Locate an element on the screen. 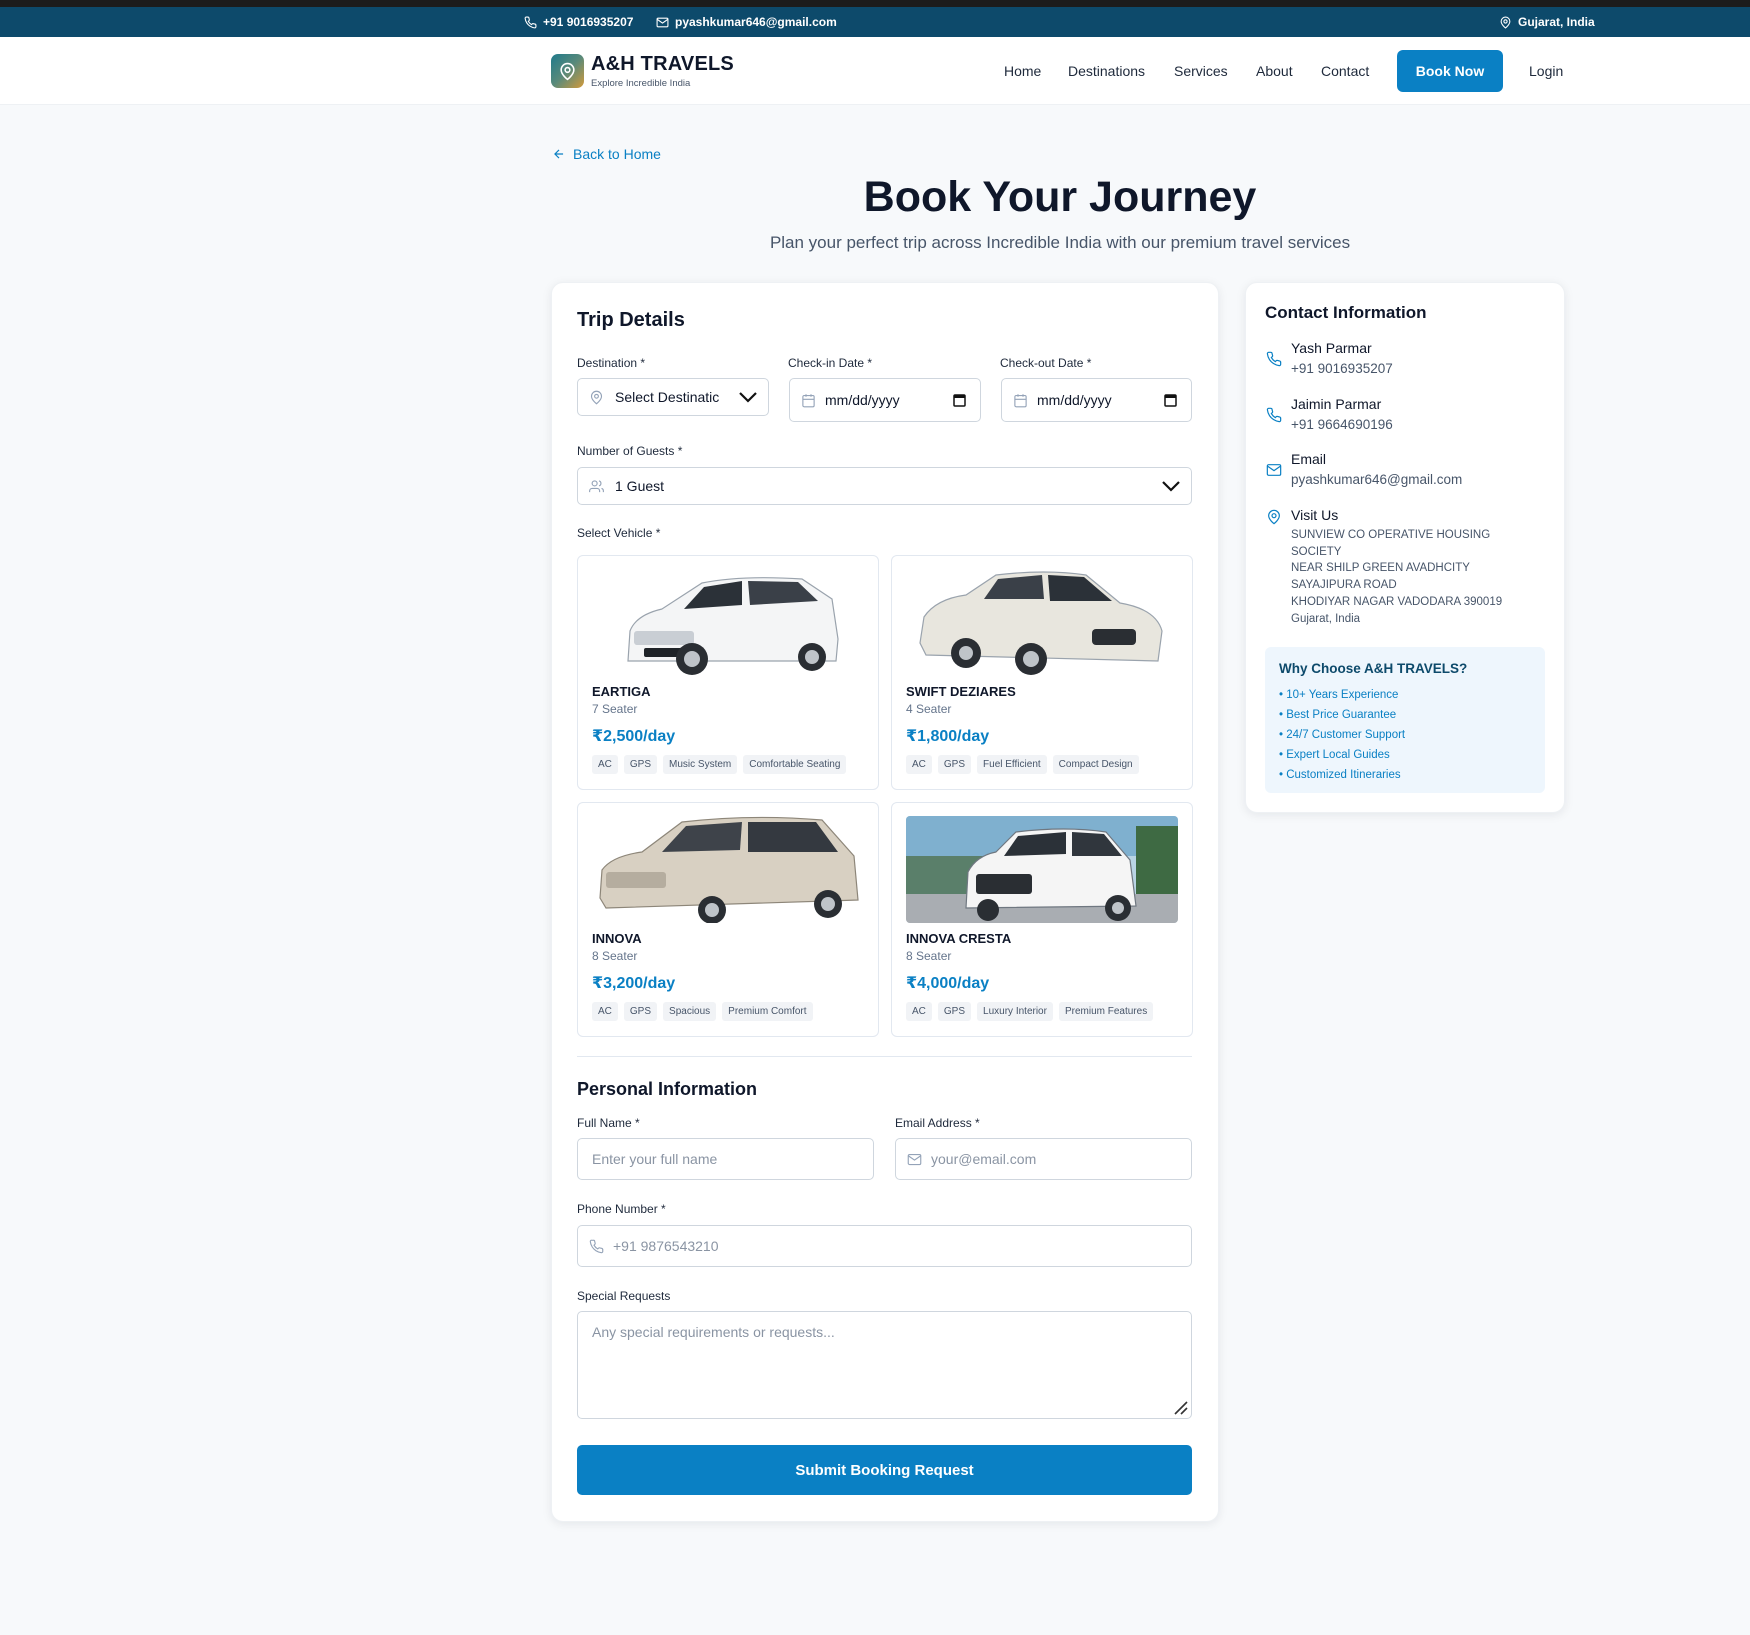 The width and height of the screenshot is (1750, 1635). list-item: • Customized Itineraries is located at coordinates (1340, 775).